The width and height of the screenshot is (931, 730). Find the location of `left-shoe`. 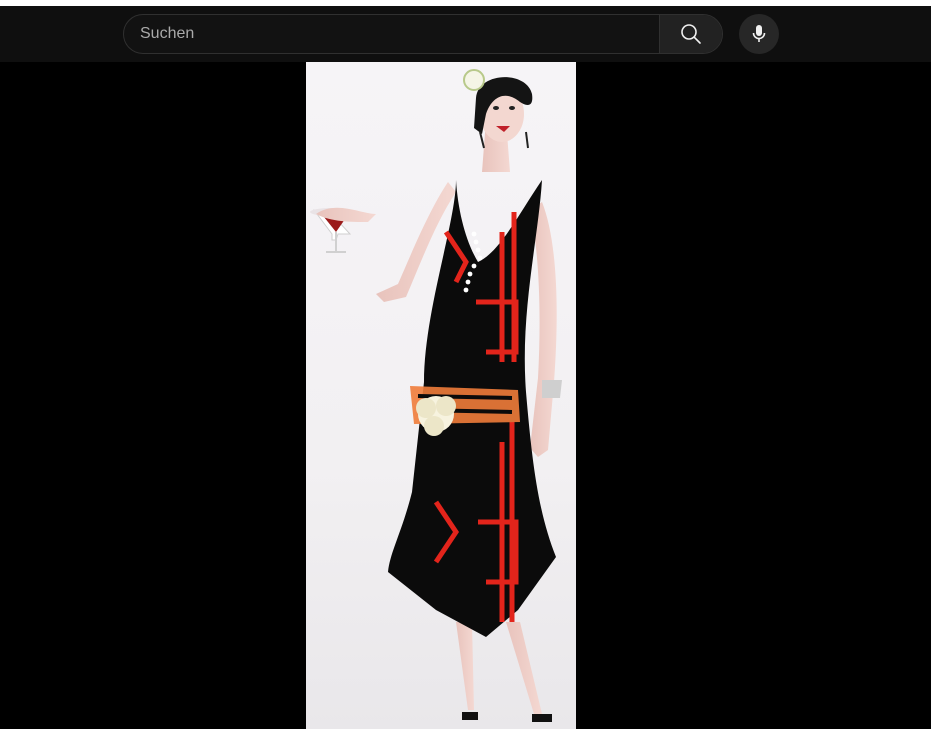

left-shoe is located at coordinates (470, 716).